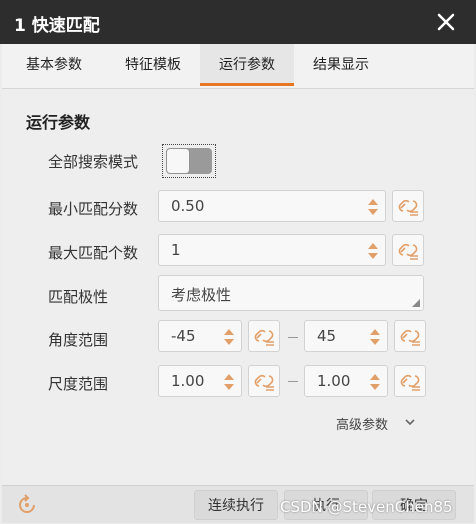  What do you see at coordinates (446, 22) in the screenshot?
I see `close-icon` at bounding box center [446, 22].